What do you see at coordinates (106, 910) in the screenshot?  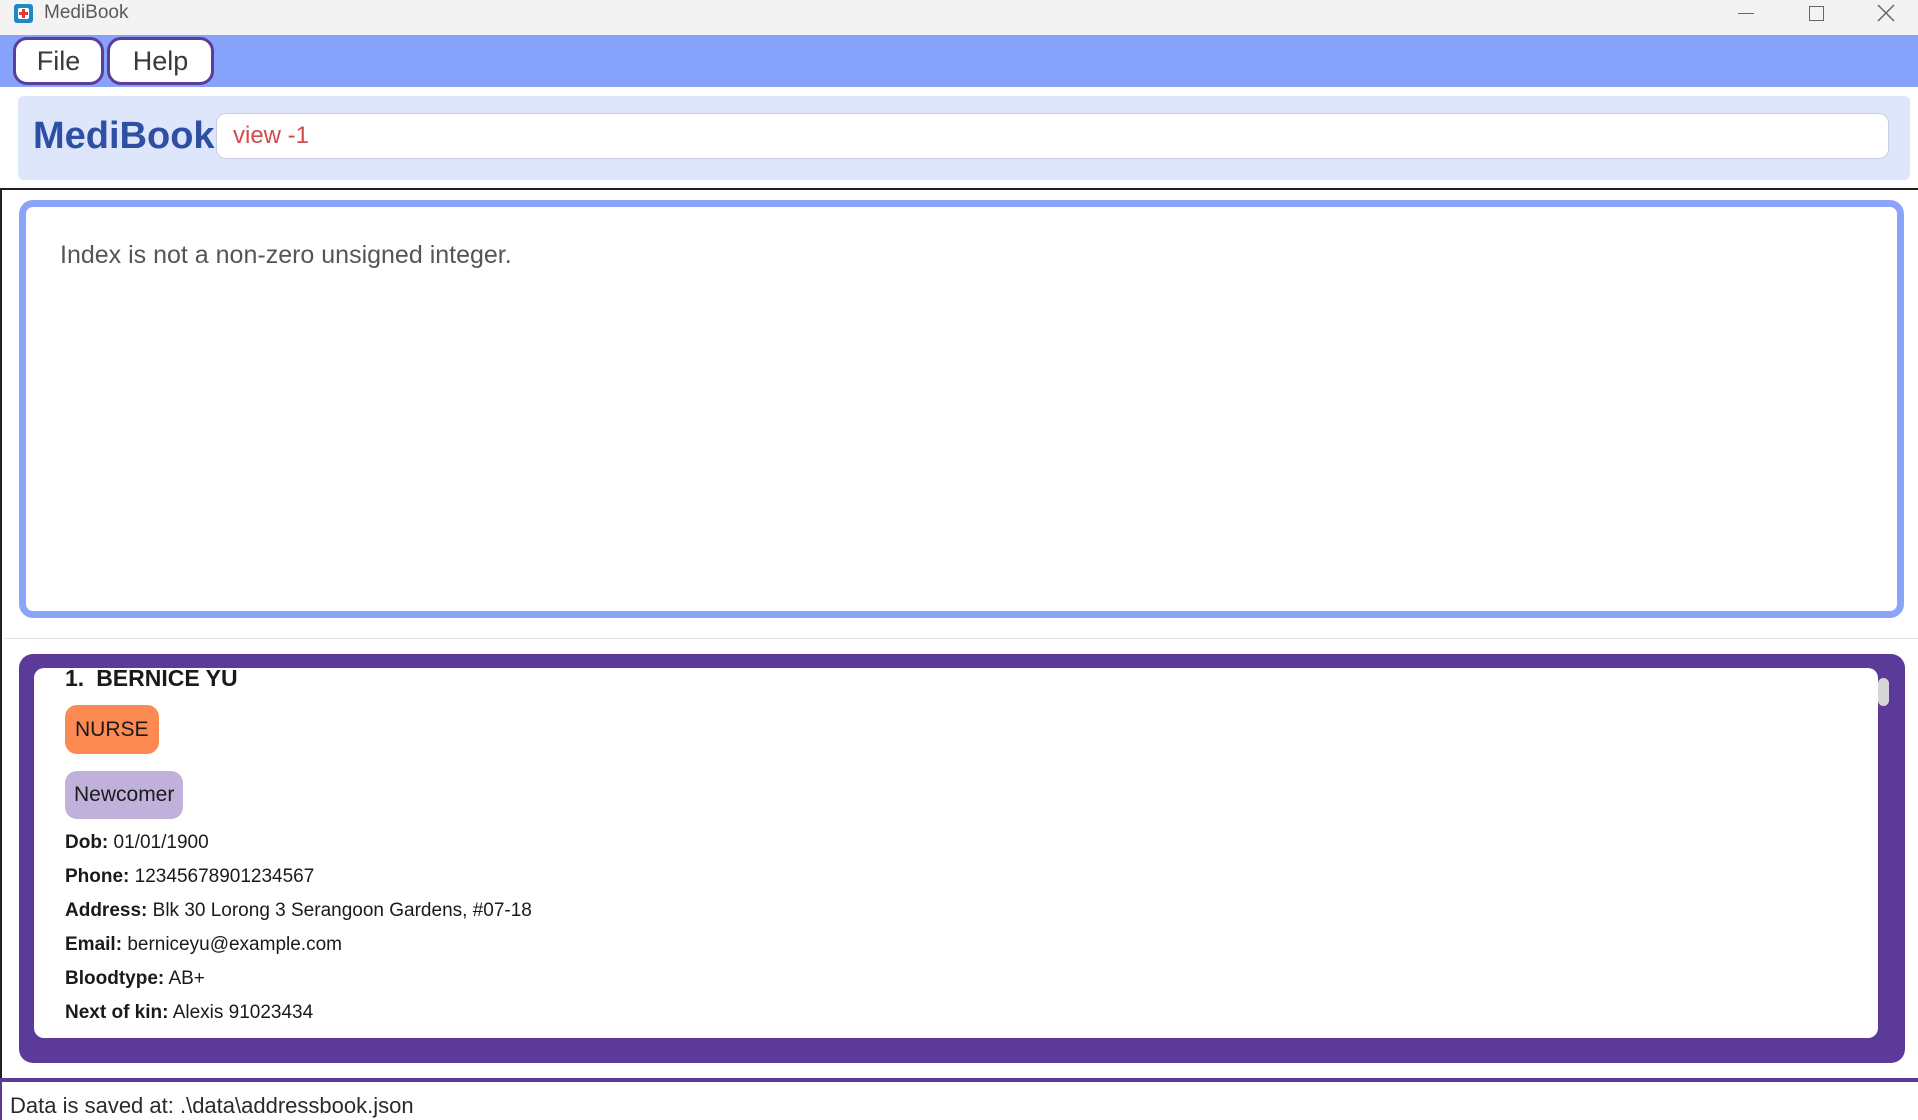 I see `address-label: Address:` at bounding box center [106, 910].